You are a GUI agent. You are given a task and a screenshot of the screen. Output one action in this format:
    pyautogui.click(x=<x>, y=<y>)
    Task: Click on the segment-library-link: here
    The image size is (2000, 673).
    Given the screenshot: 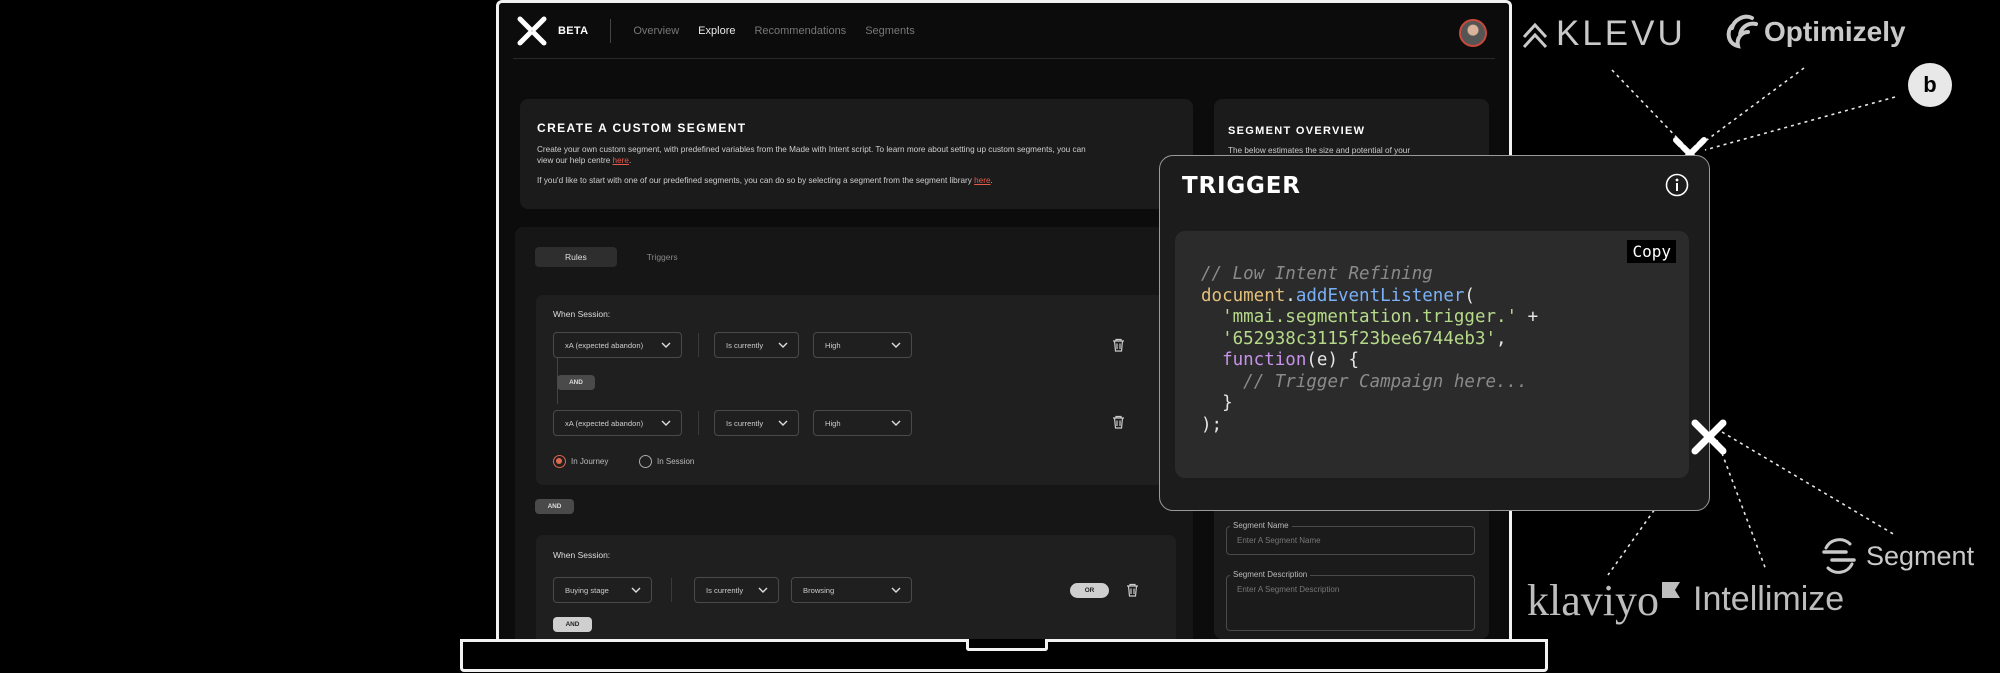 What is the action you would take?
    pyautogui.click(x=982, y=180)
    